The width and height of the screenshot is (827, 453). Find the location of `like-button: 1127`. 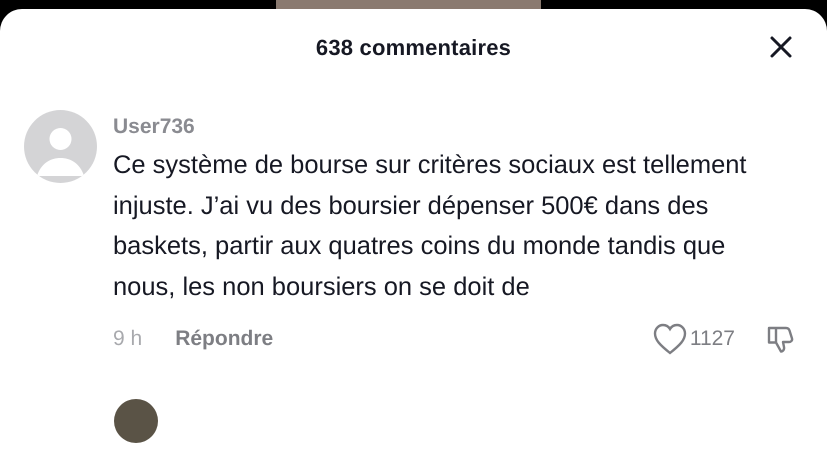

like-button: 1127 is located at coordinates (693, 339).